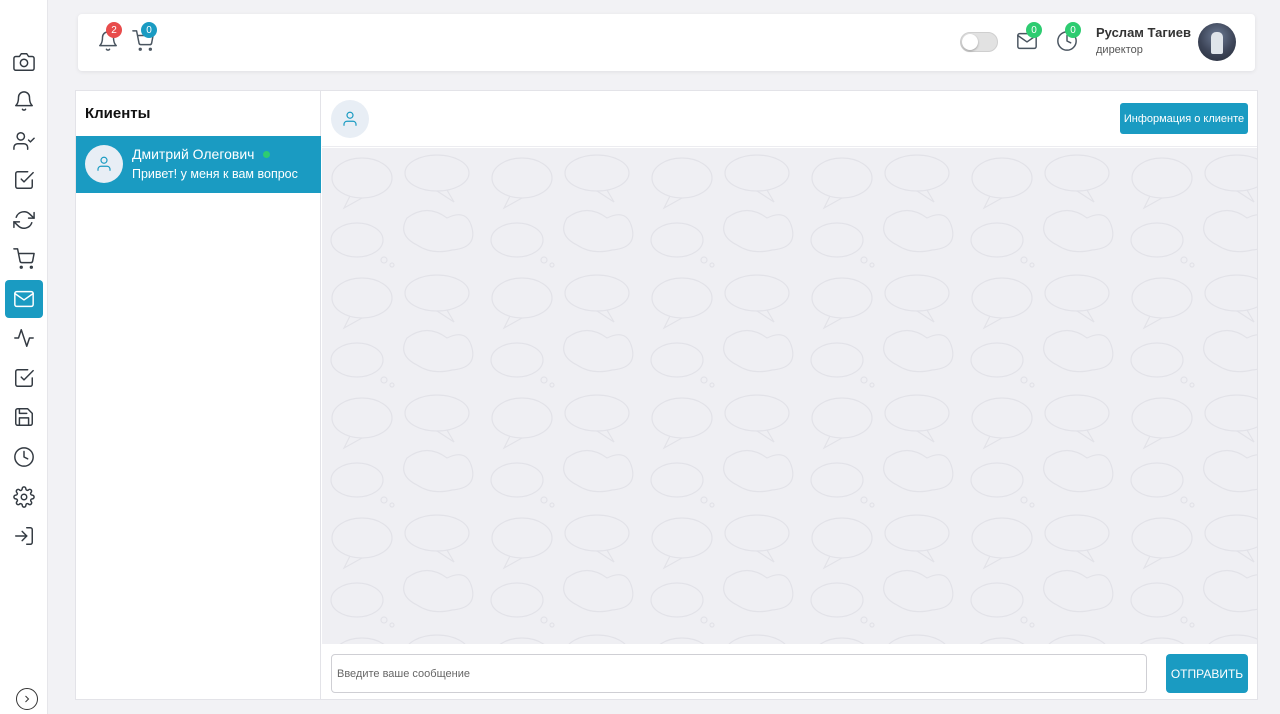  I want to click on chat-header: Информация о клиенте, so click(789, 119).